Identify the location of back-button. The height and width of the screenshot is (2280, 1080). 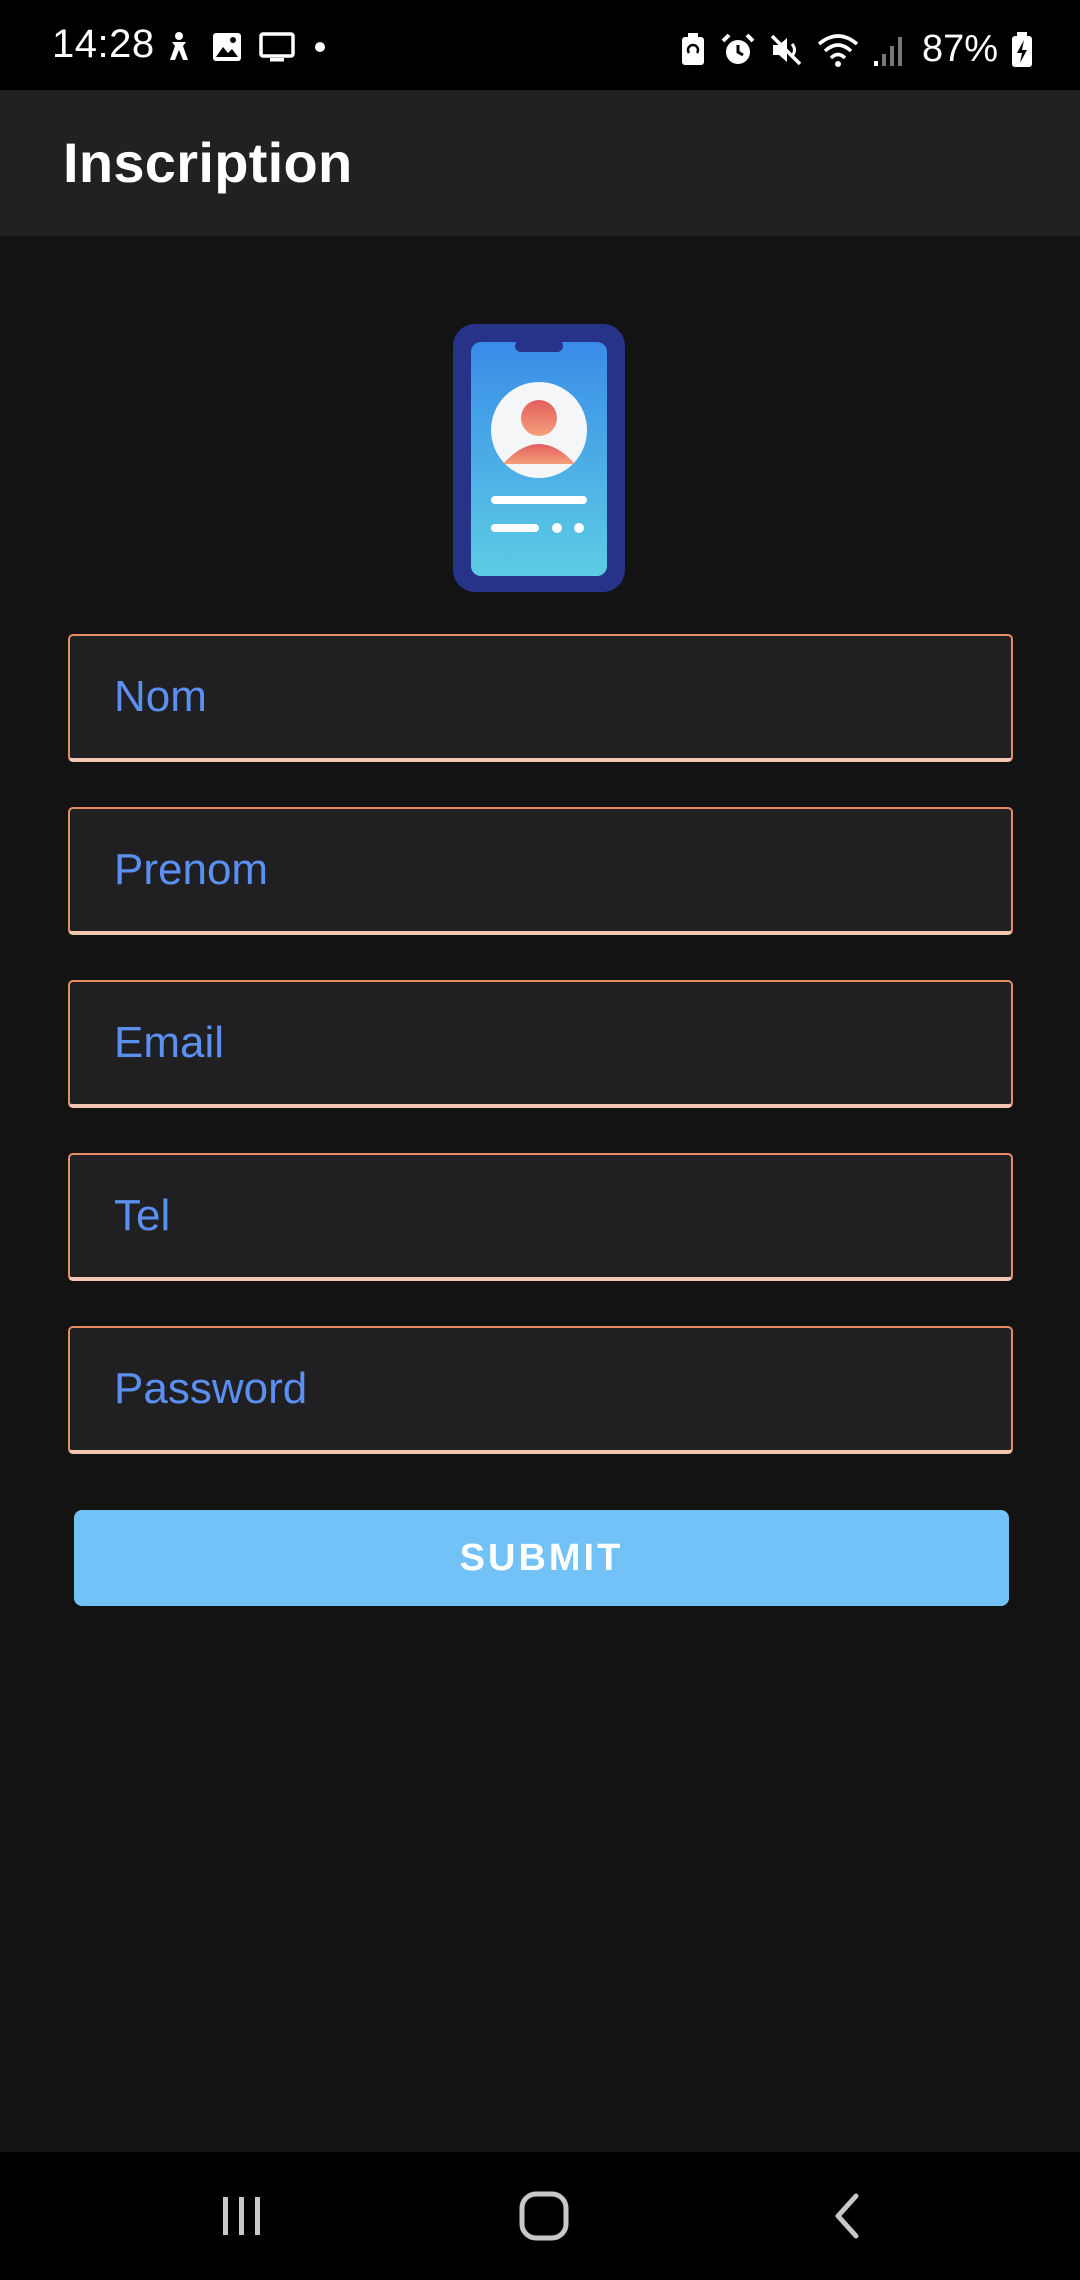
(848, 2216).